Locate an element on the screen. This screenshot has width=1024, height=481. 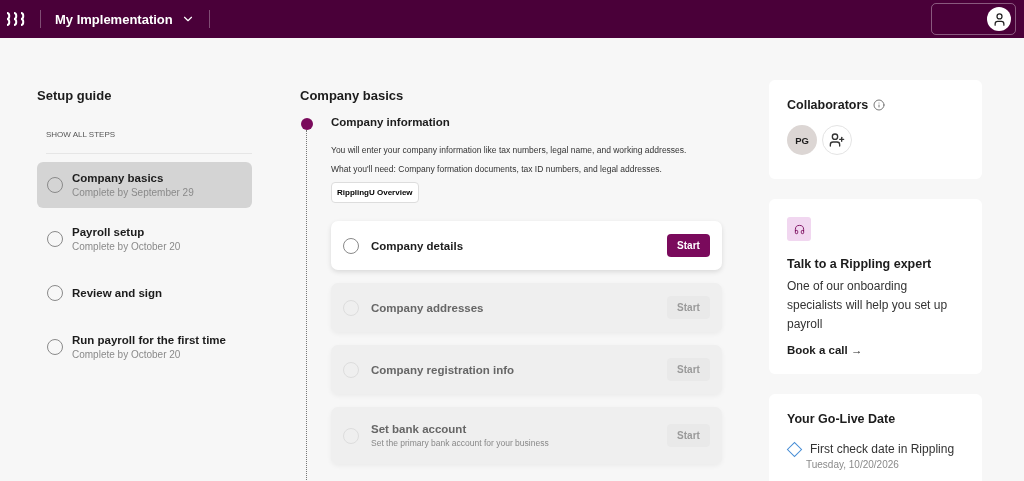
milestone-title: First check date in Rippling is located at coordinates (882, 449).